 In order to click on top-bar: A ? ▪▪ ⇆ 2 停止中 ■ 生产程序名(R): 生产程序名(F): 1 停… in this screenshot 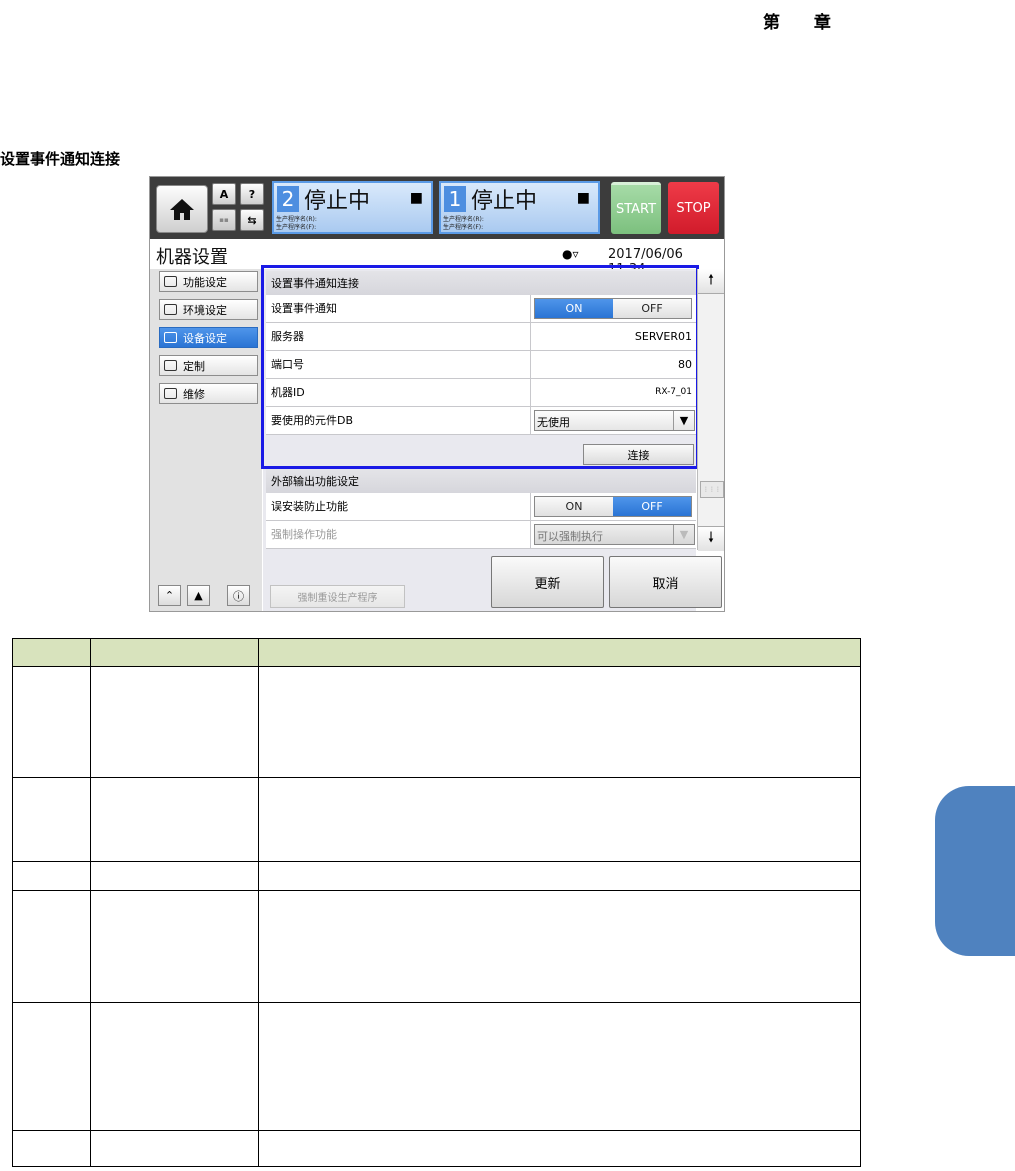, I will do `click(437, 208)`.